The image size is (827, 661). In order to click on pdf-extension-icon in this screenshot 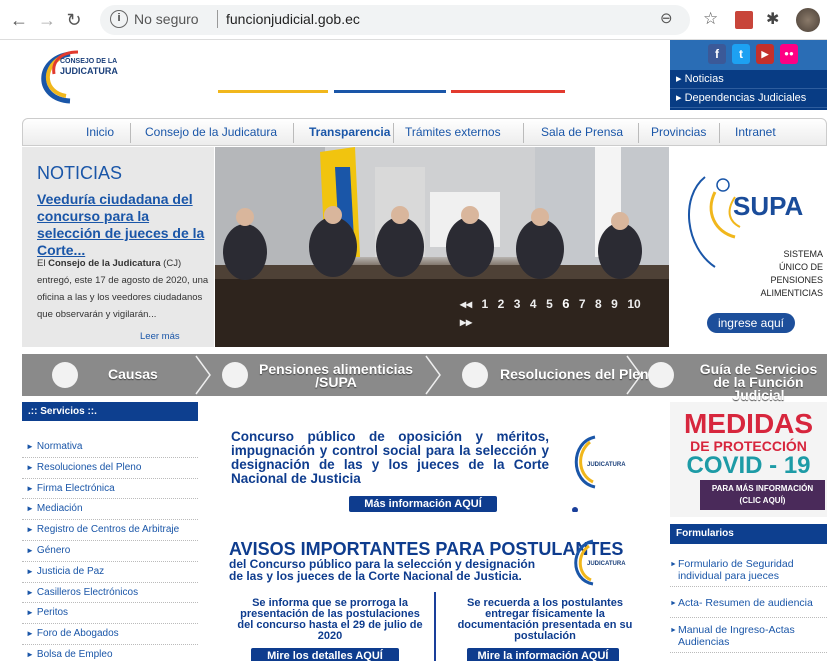, I will do `click(744, 20)`.